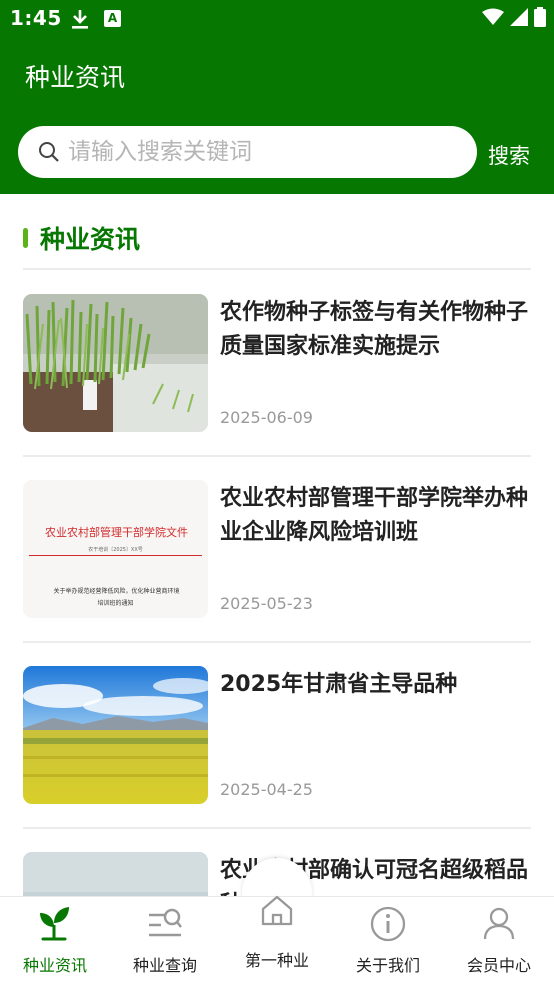  What do you see at coordinates (112, 18) in the screenshot?
I see `app-badge-icon: A` at bounding box center [112, 18].